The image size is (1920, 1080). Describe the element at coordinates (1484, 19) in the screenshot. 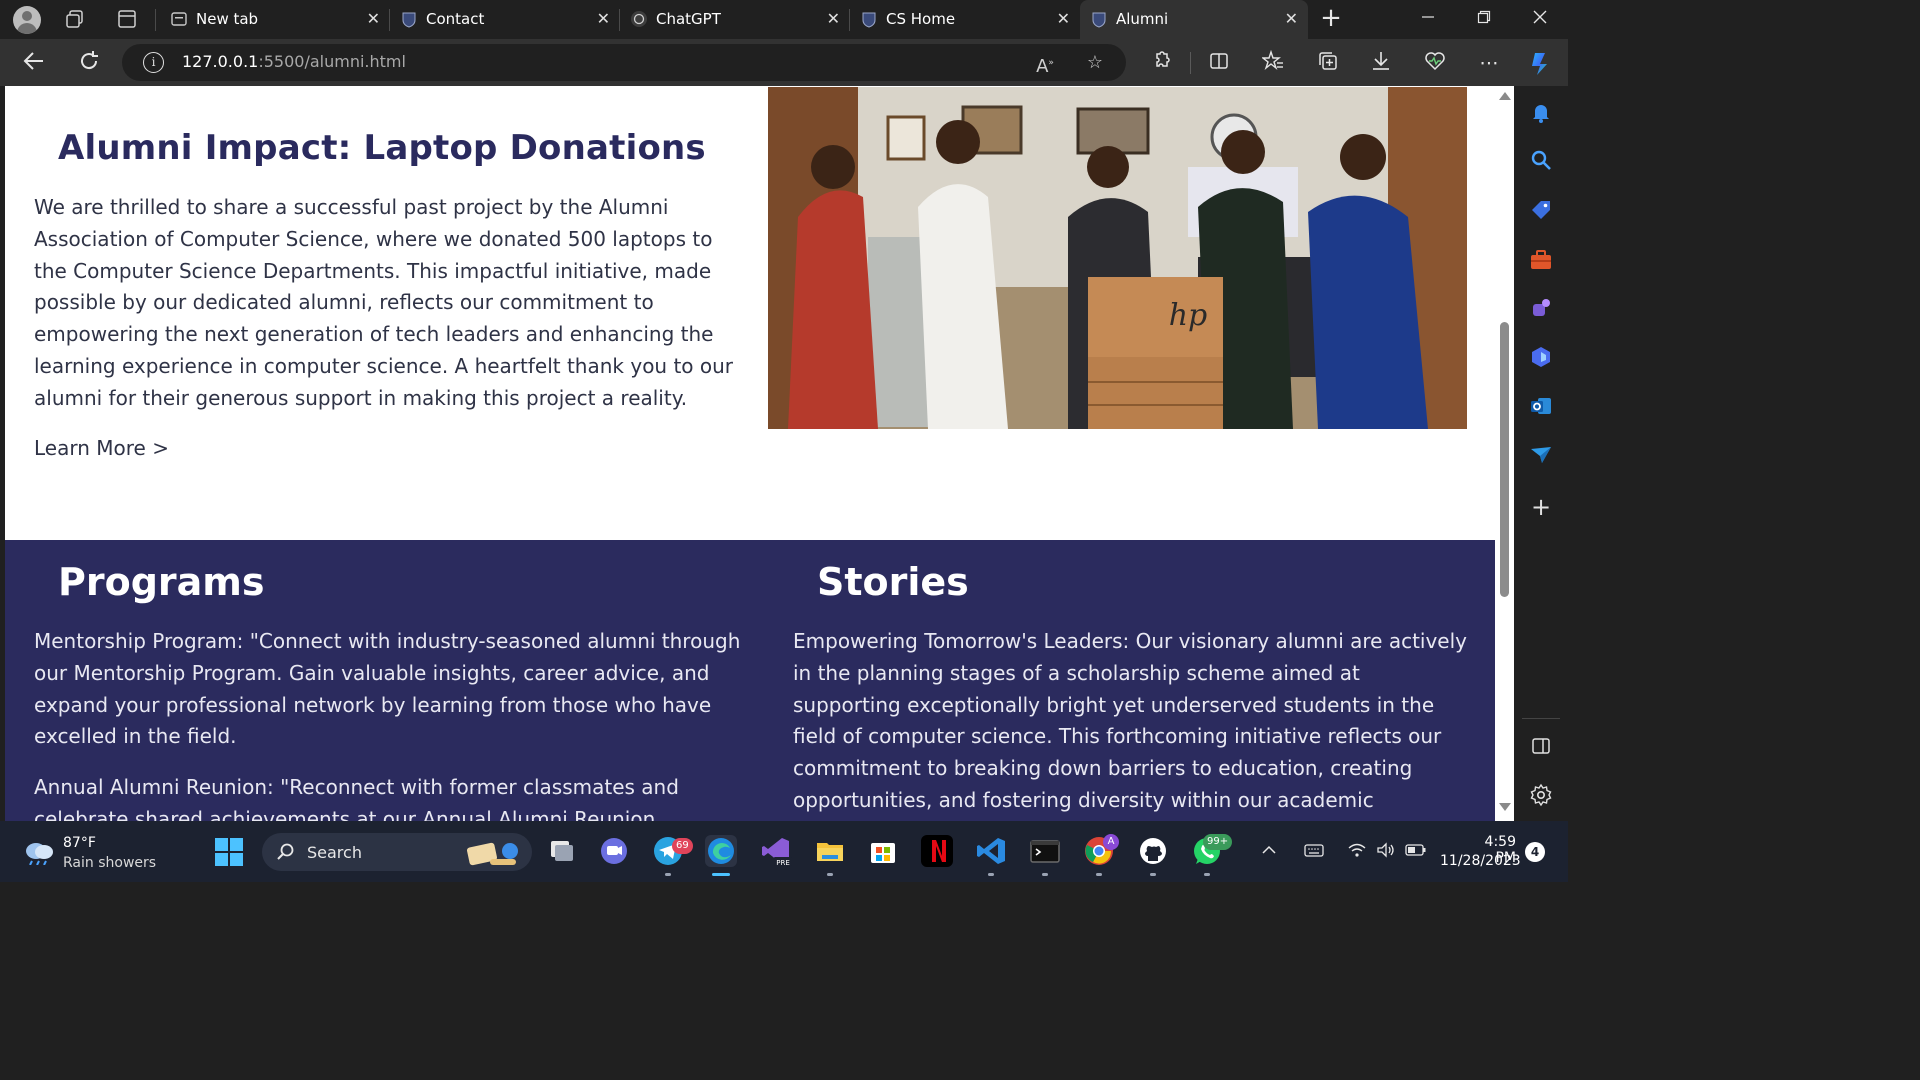

I see `restore-icon` at that location.